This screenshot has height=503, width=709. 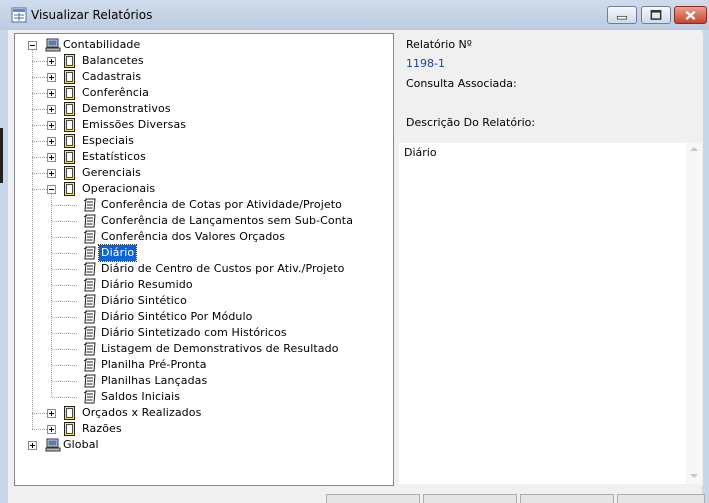 I want to click on tree-root-contabilidade: Contabilidade, so click(x=101, y=45).